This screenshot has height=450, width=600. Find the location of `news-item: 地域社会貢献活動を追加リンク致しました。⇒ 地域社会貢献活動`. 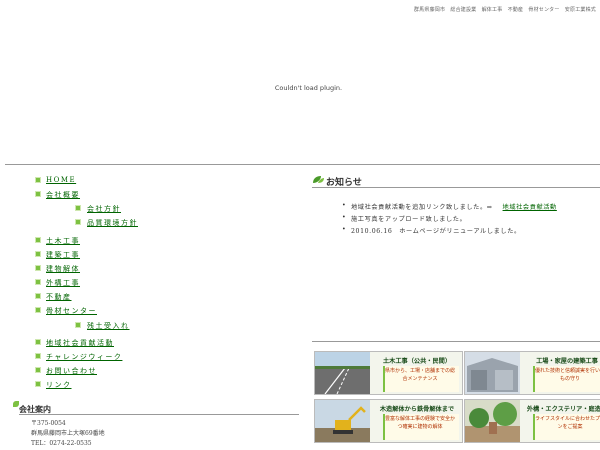

news-item: 地域社会貢献活動を追加リンク致しました。⇒ 地域社会貢献活動 is located at coordinates (449, 206).